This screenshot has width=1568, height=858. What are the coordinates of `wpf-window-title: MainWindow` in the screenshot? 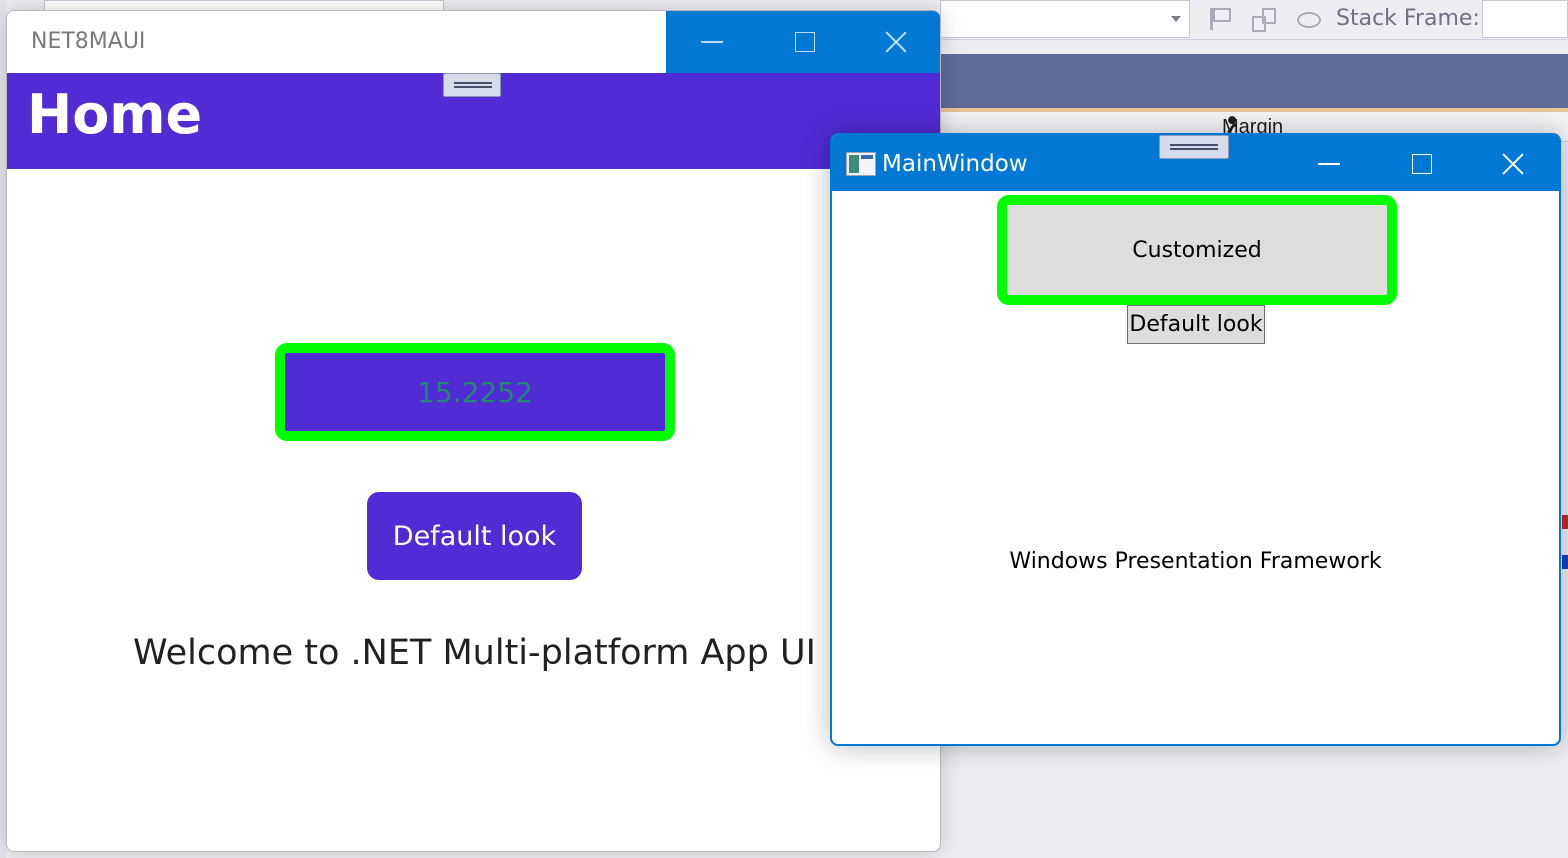 It's located at (955, 164).